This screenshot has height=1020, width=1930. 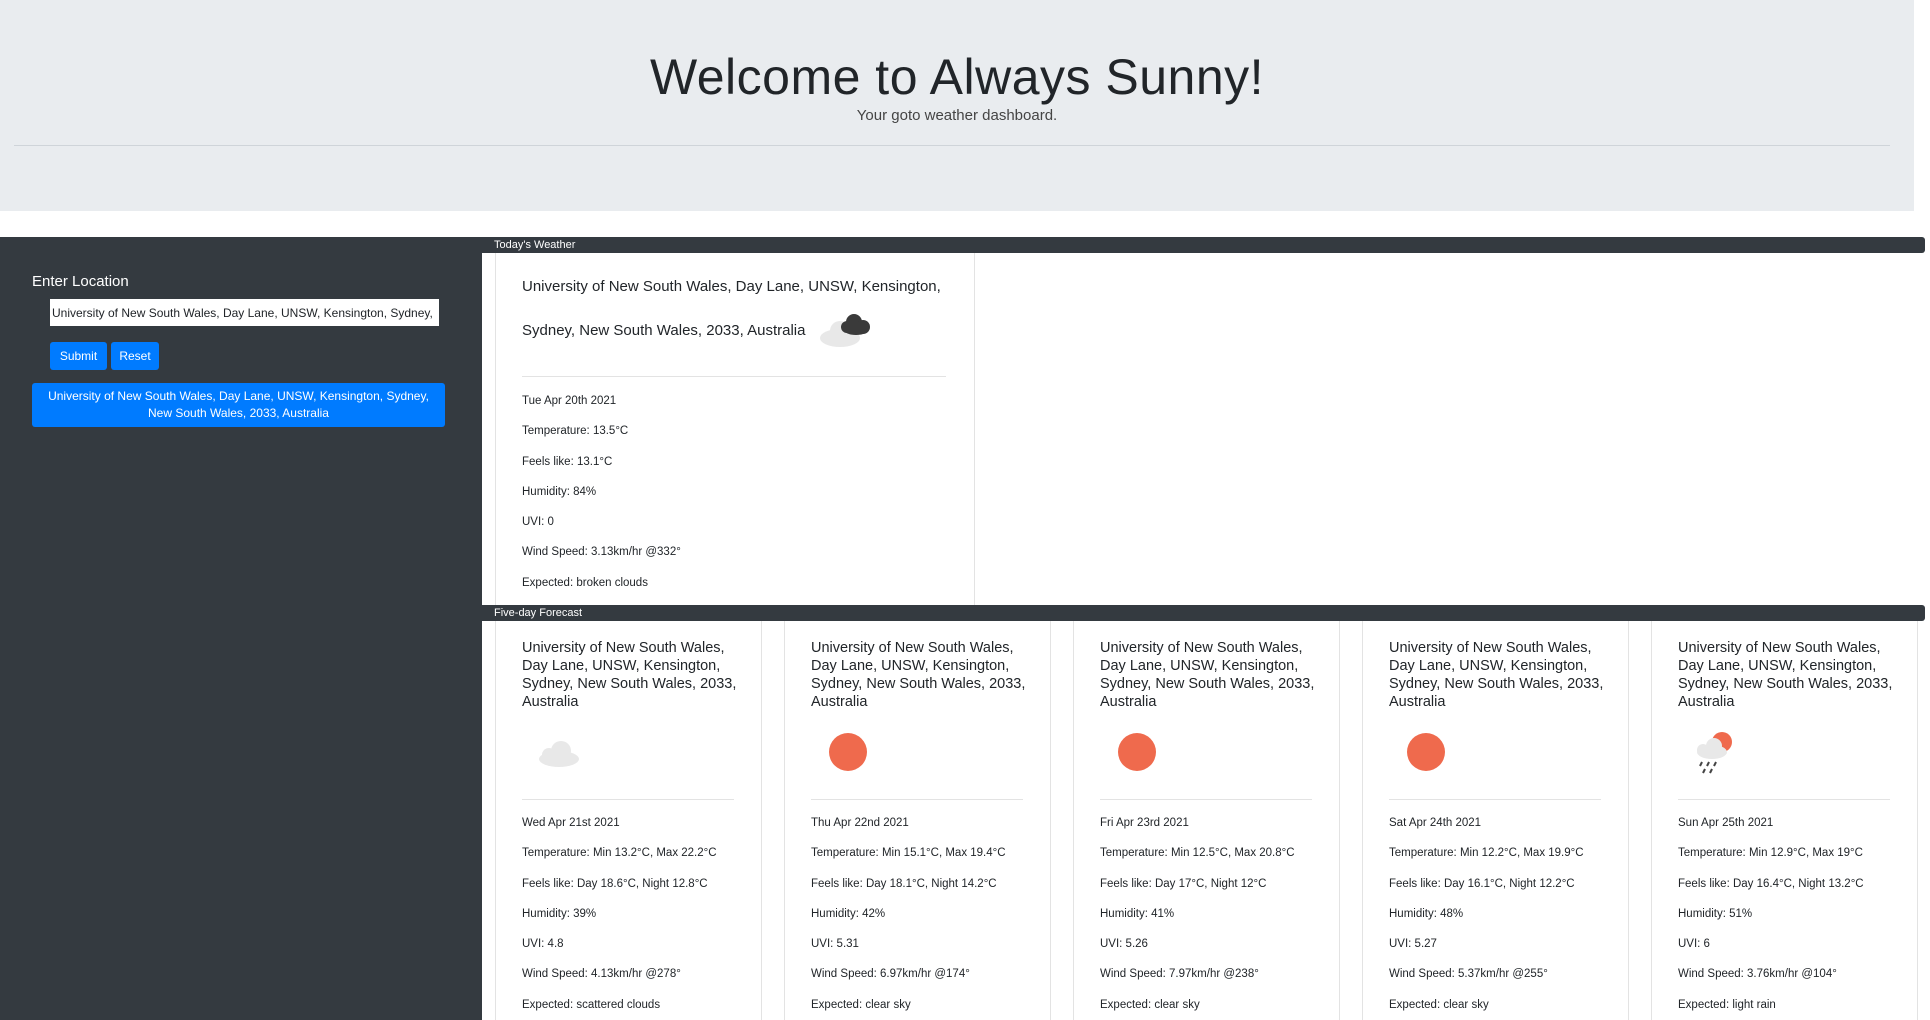 I want to click on forecast-uvi: UVI: 5.31, so click(x=835, y=944).